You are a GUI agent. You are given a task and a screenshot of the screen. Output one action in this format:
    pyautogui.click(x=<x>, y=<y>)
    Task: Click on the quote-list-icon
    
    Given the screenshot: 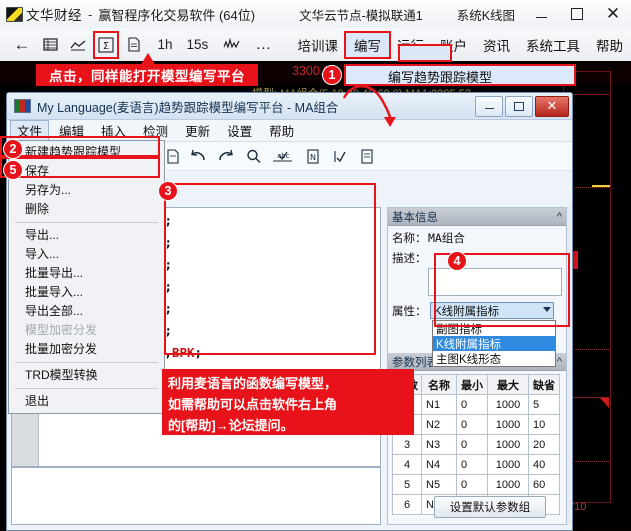 What is the action you would take?
    pyautogui.click(x=50, y=45)
    